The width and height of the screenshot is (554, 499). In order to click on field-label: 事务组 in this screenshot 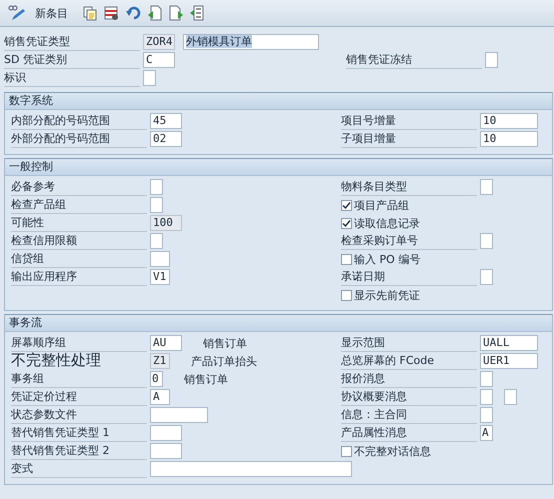, I will do `click(79, 379)`.